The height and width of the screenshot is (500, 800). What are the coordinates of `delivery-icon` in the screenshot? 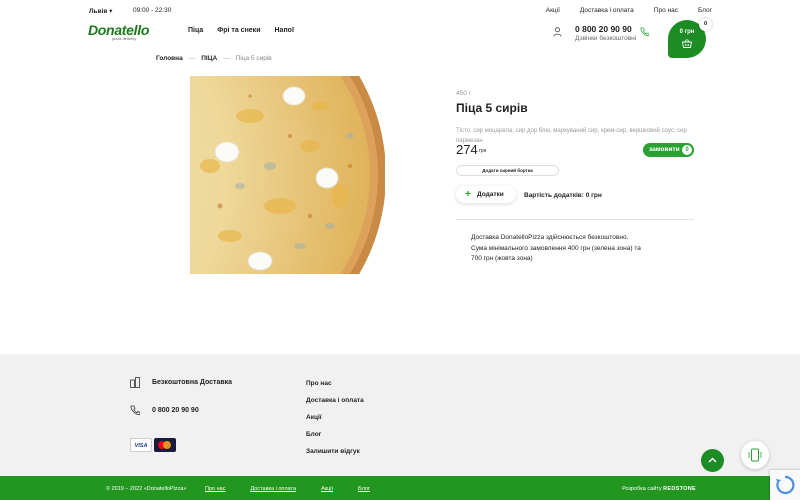 It's located at (135, 382).